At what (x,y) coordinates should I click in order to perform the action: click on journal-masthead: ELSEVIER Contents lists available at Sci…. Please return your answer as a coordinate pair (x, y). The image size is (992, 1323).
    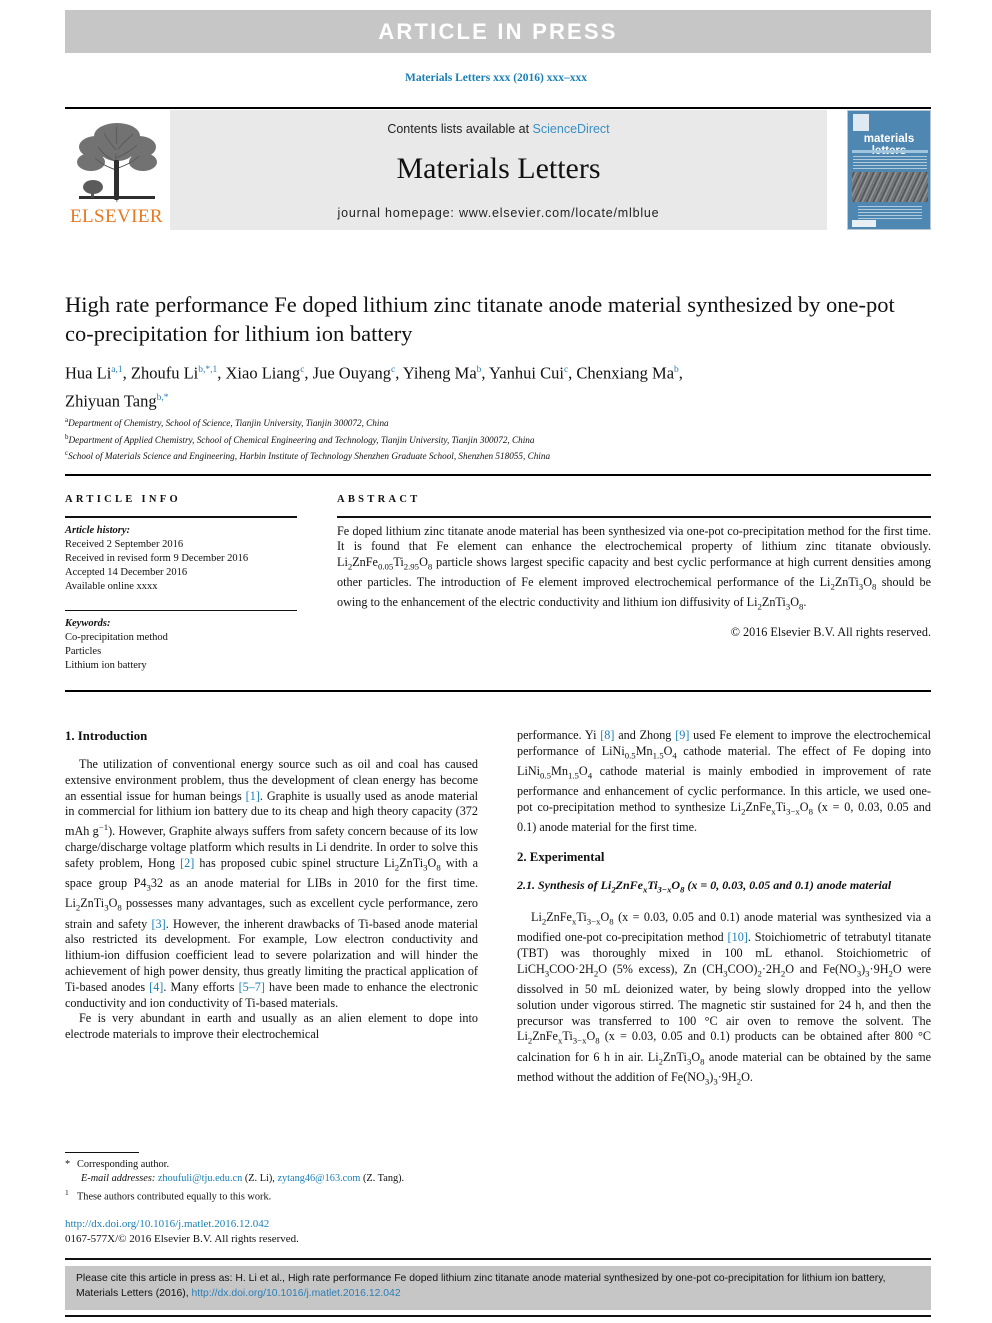
    Looking at the image, I should click on (498, 170).